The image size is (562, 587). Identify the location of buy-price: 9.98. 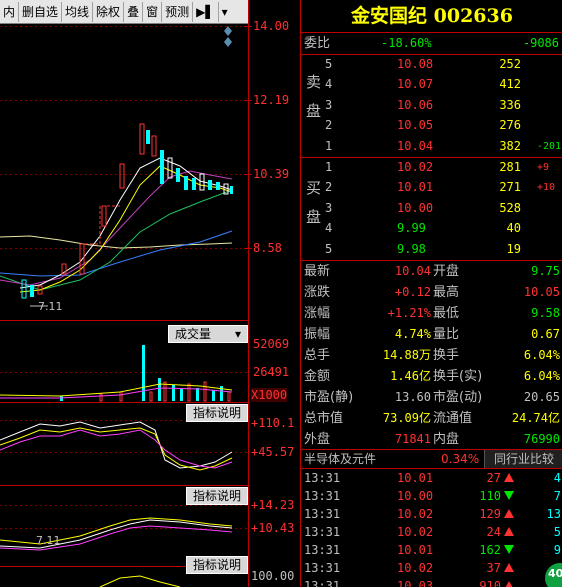
(411, 248).